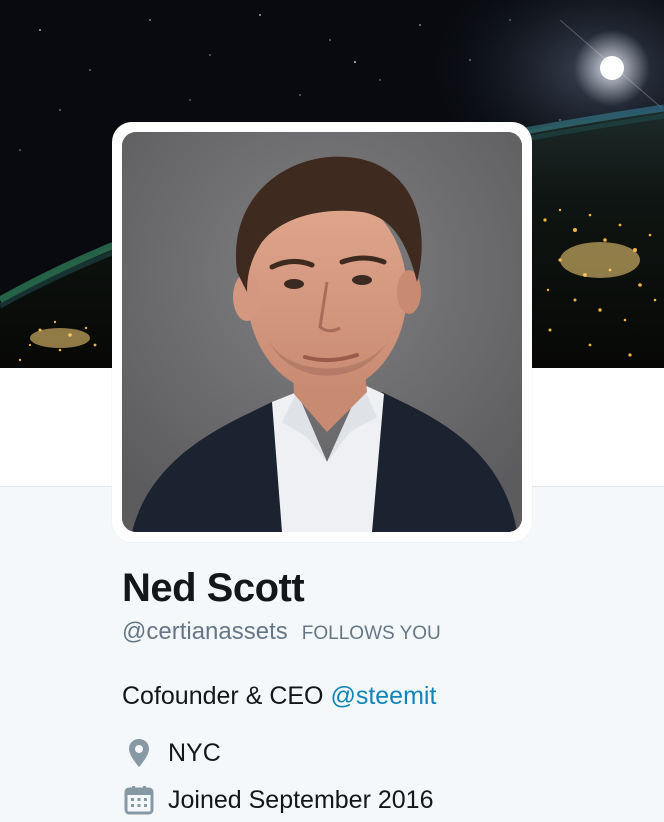  I want to click on joined-text: Joined September 2016, so click(301, 800).